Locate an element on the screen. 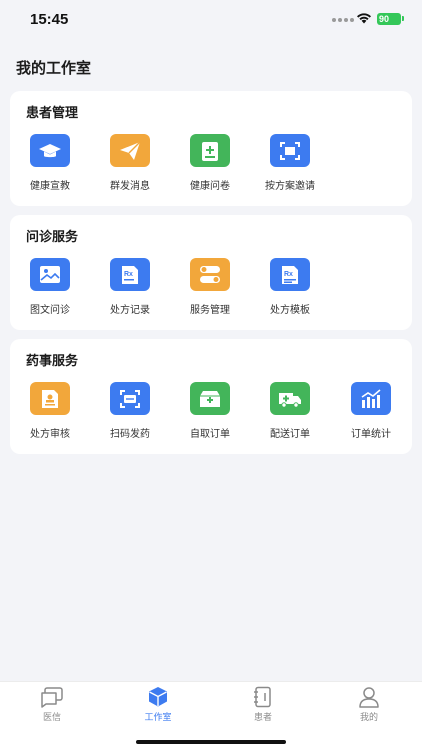  section-pharmacy-services: 药事服务 处方审核 扫码发药 自取订单 配送订单 订单统计 is located at coordinates (211, 396).